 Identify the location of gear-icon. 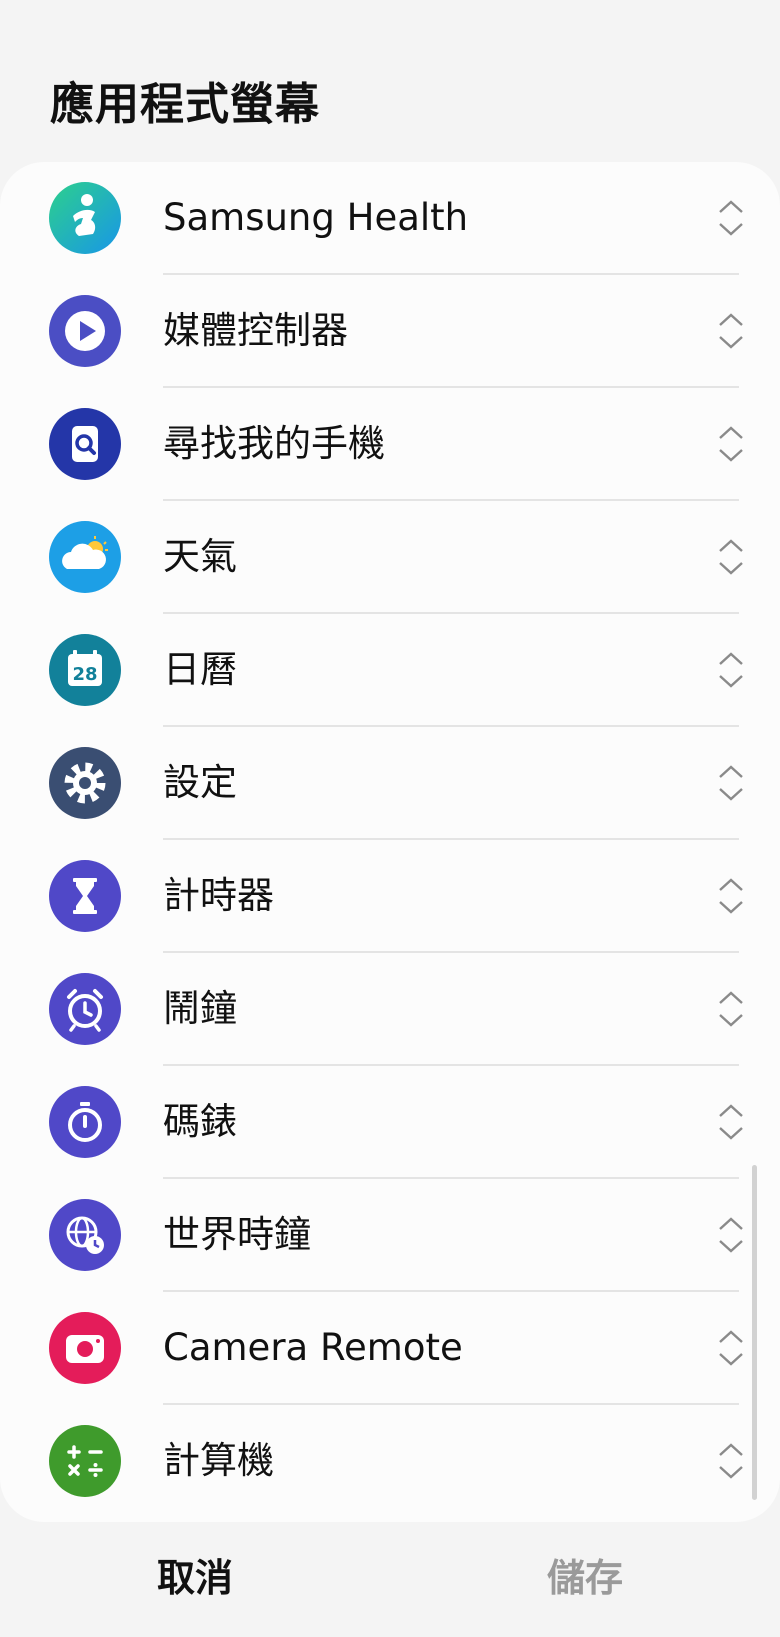
(85, 783).